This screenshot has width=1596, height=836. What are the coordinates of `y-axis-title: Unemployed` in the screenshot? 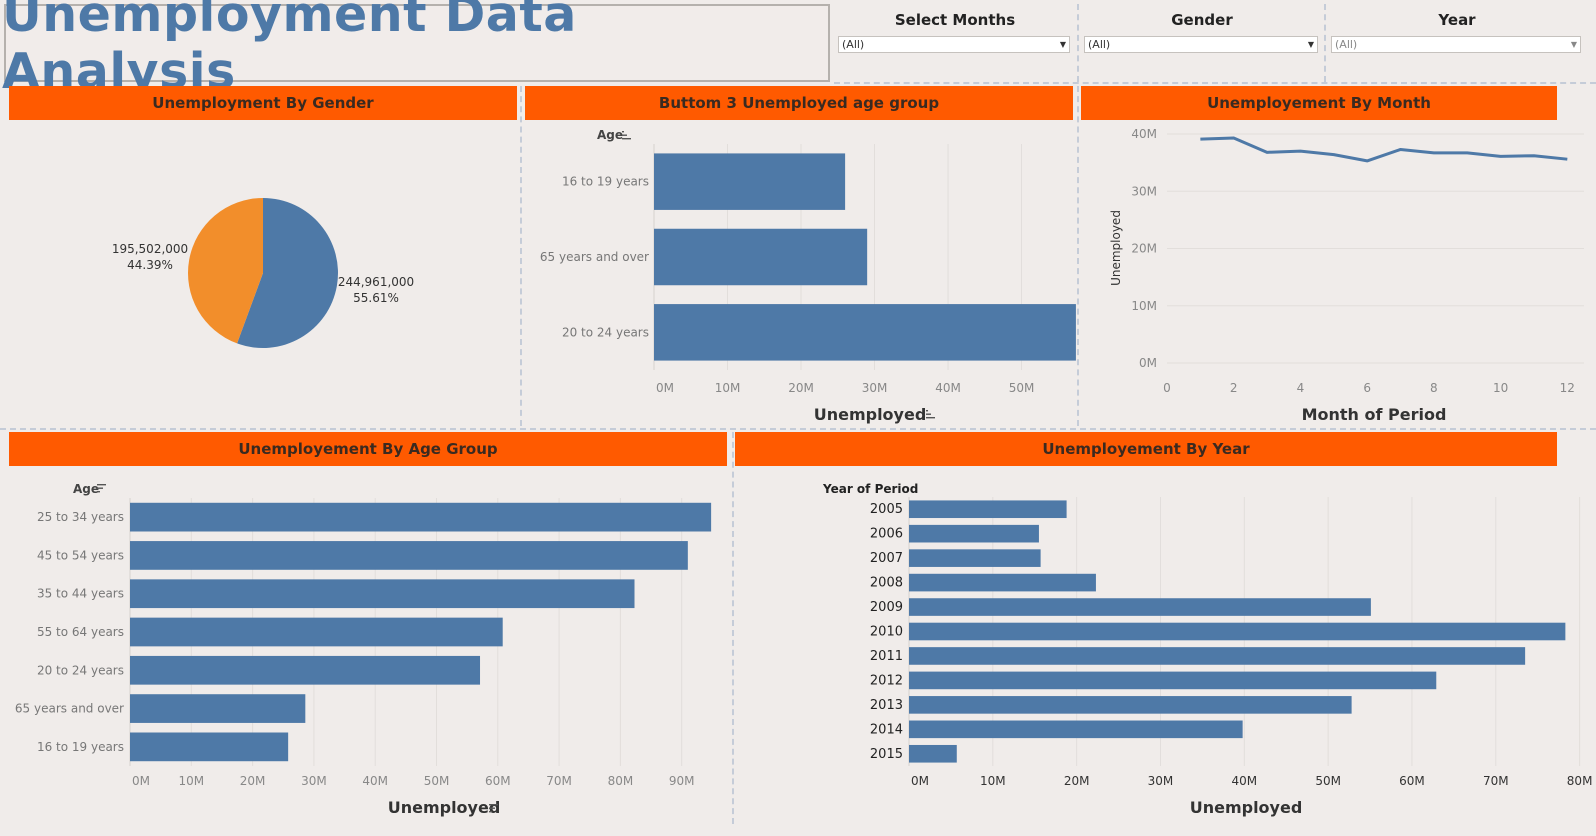 It's located at (1116, 248).